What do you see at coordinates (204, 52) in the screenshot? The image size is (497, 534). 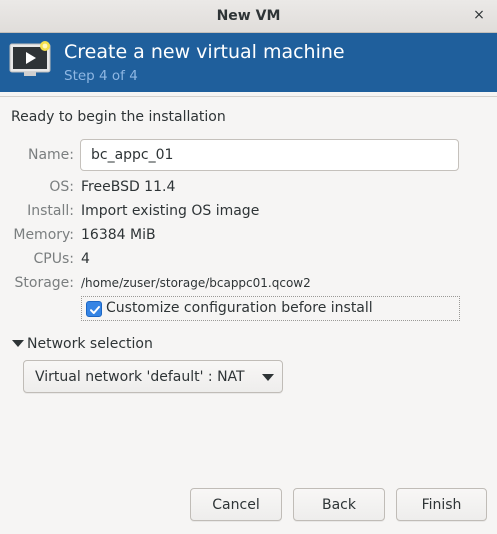 I see `wizard-heading: Create a new virtual machine` at bounding box center [204, 52].